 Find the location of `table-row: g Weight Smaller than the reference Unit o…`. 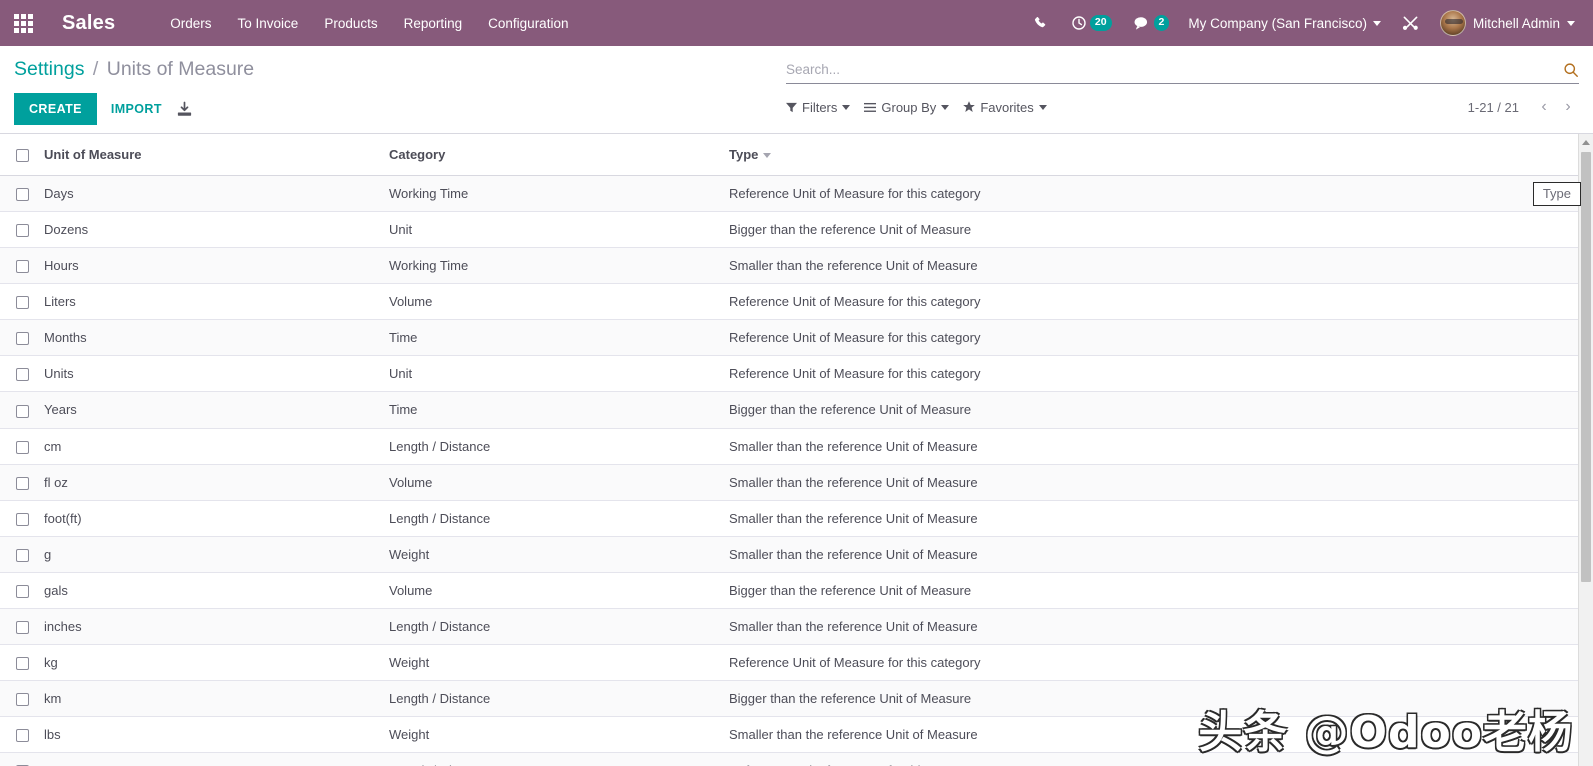

table-row: g Weight Smaller than the reference Unit o… is located at coordinates (796, 554).